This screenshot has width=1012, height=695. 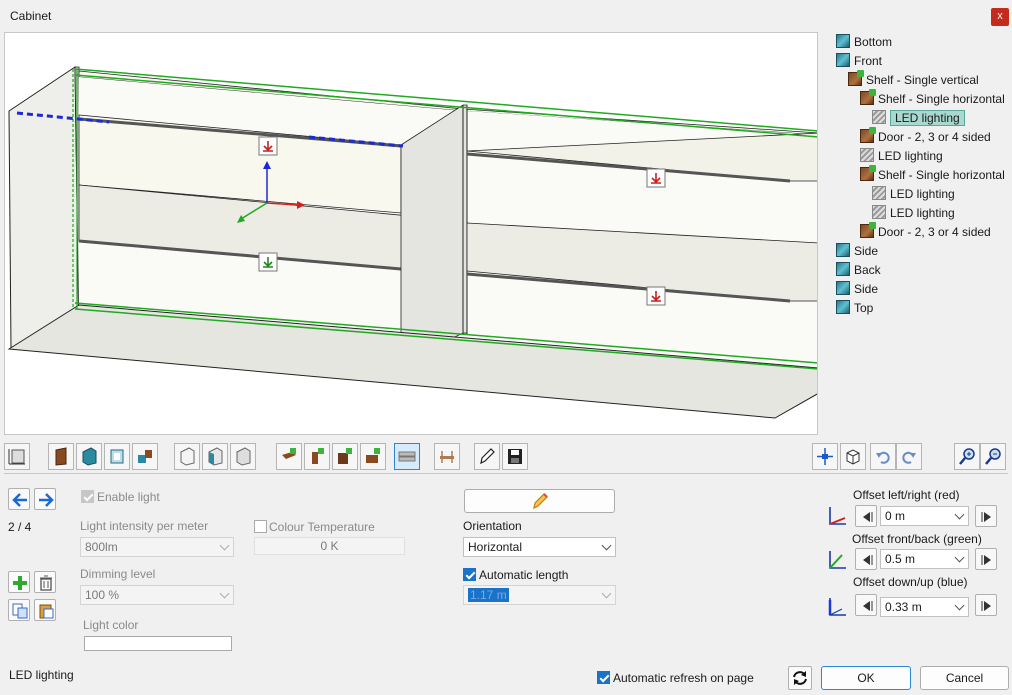 What do you see at coordinates (329, 546) in the screenshot?
I see `colour-temperature-field: 0 K` at bounding box center [329, 546].